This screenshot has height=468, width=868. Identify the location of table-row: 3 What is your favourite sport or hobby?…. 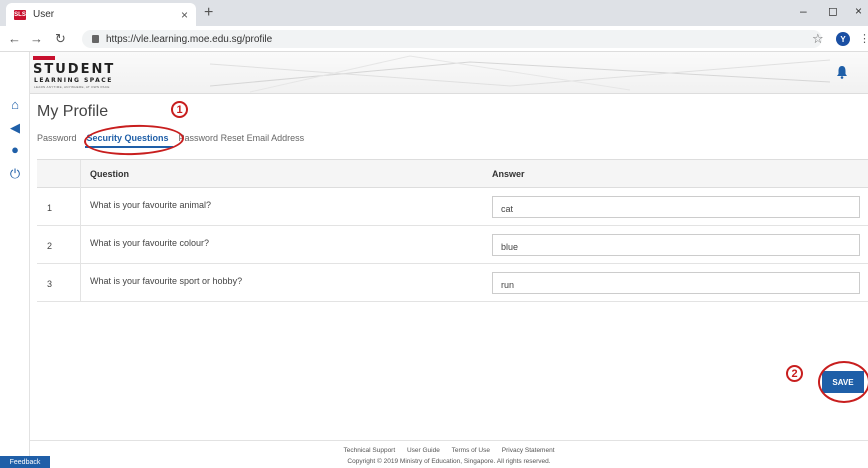
(452, 283).